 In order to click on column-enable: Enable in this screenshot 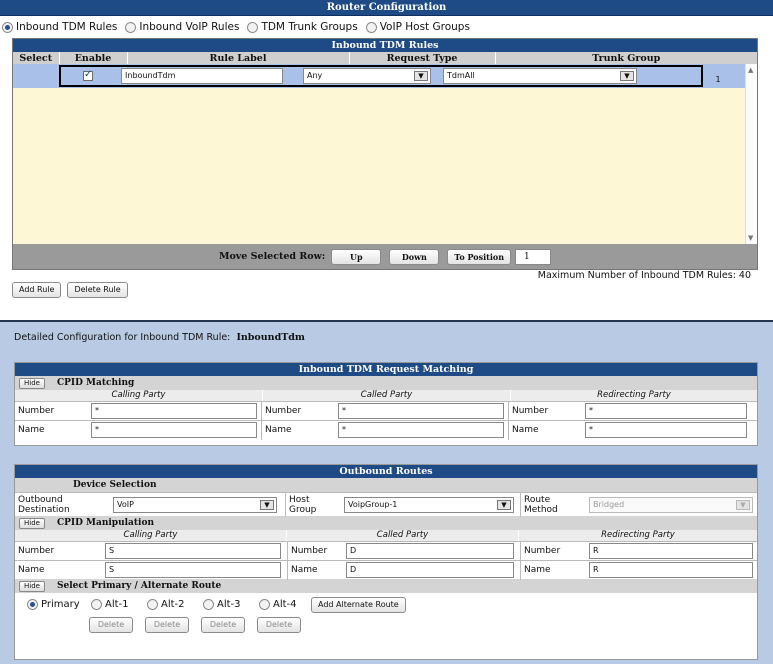, I will do `click(93, 58)`.